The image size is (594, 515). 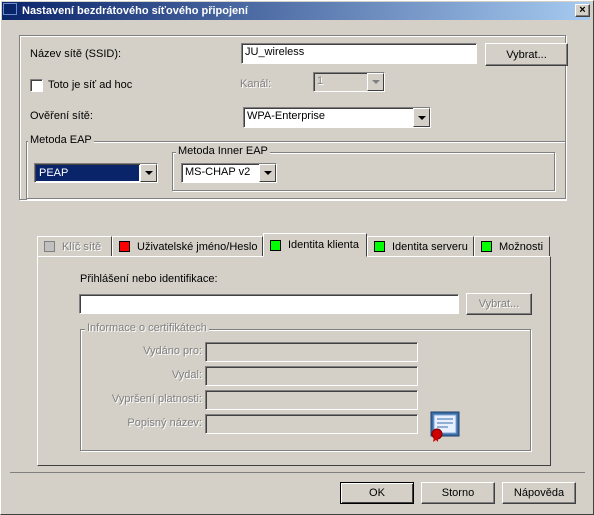 I want to click on ssid-label: Název sítě (SSID):, so click(x=76, y=54).